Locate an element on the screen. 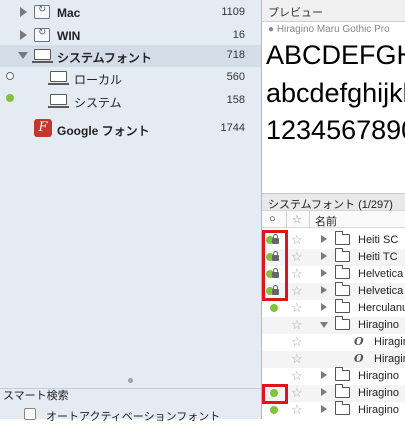 This screenshot has height=424, width=405. preview-digits: 1234567890 is located at coordinates (335, 130).